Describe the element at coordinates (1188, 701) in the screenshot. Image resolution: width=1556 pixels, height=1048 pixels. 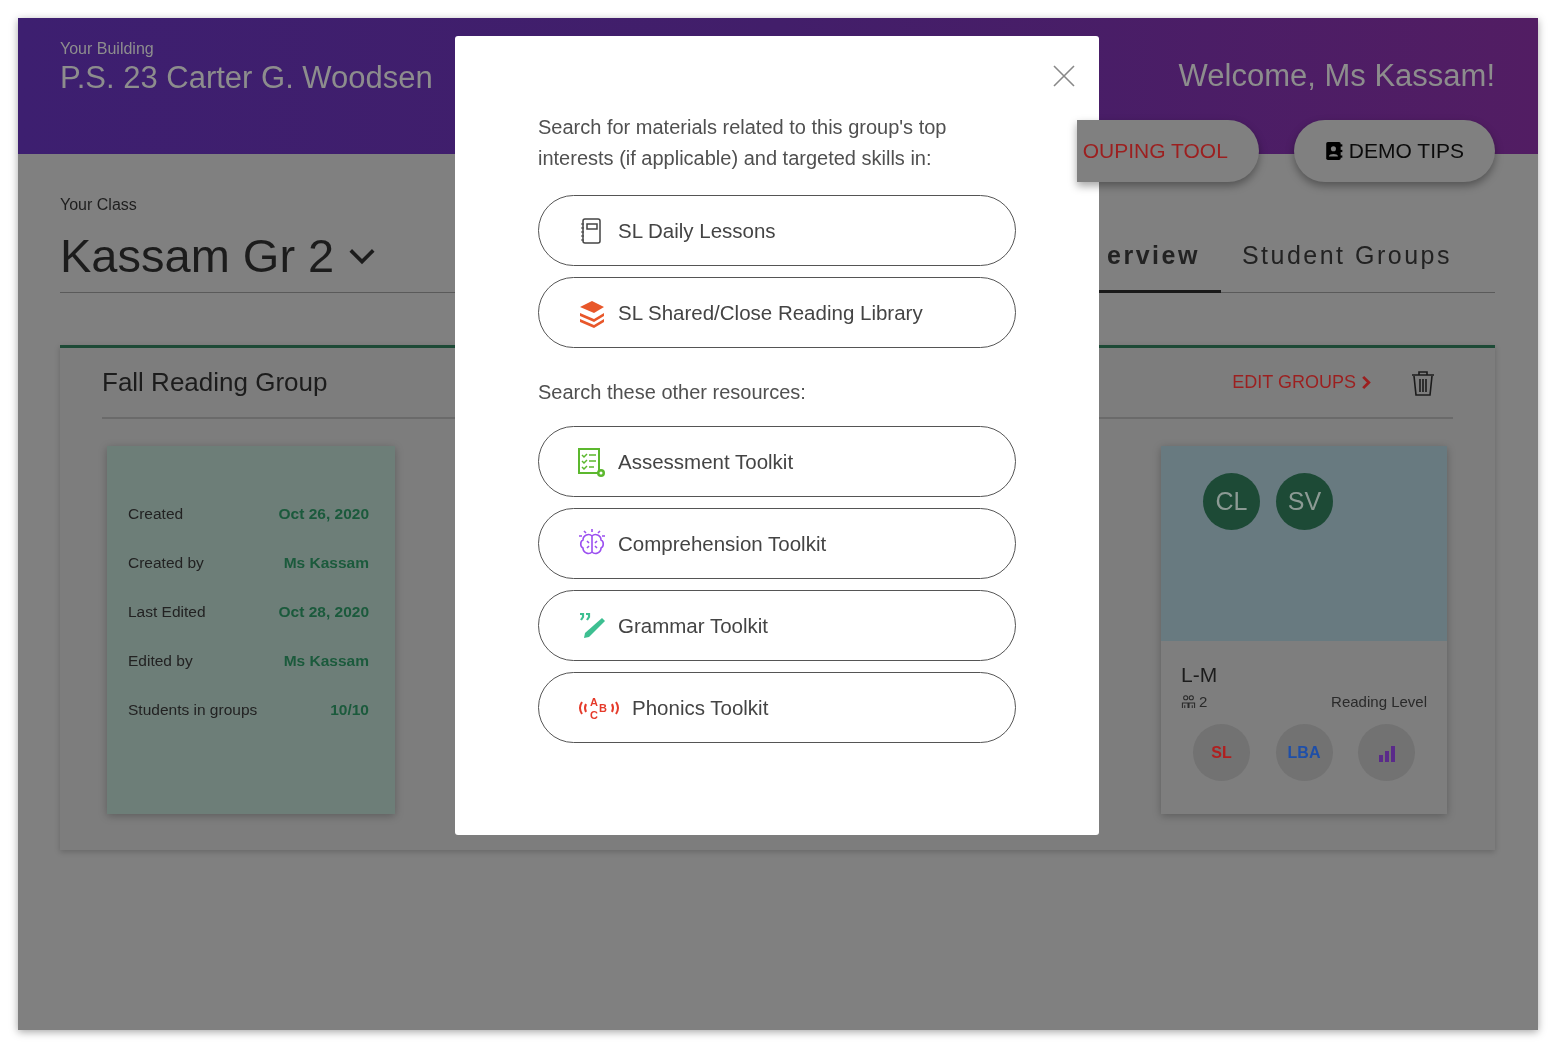
I see `people-icon` at that location.